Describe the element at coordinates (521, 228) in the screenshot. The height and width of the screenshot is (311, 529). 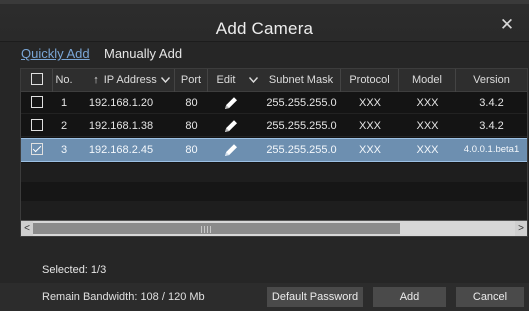
I see `scroll-right-icon: >` at that location.